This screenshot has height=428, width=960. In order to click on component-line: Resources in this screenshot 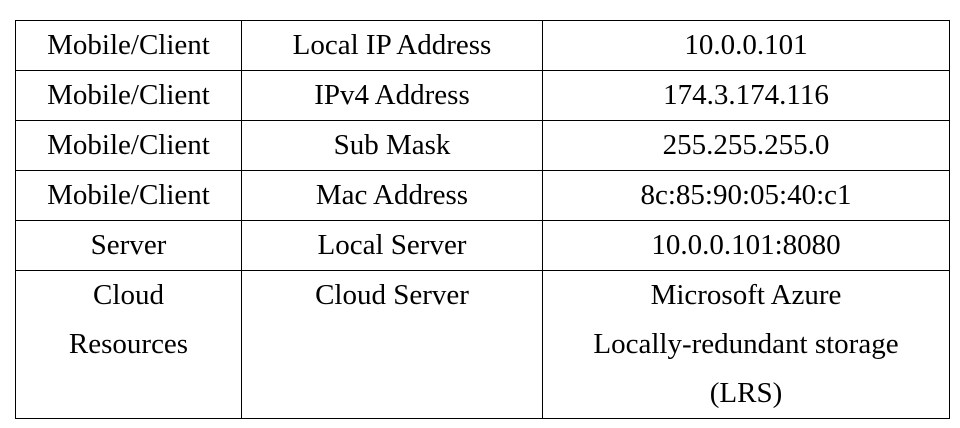, I will do `click(128, 344)`.